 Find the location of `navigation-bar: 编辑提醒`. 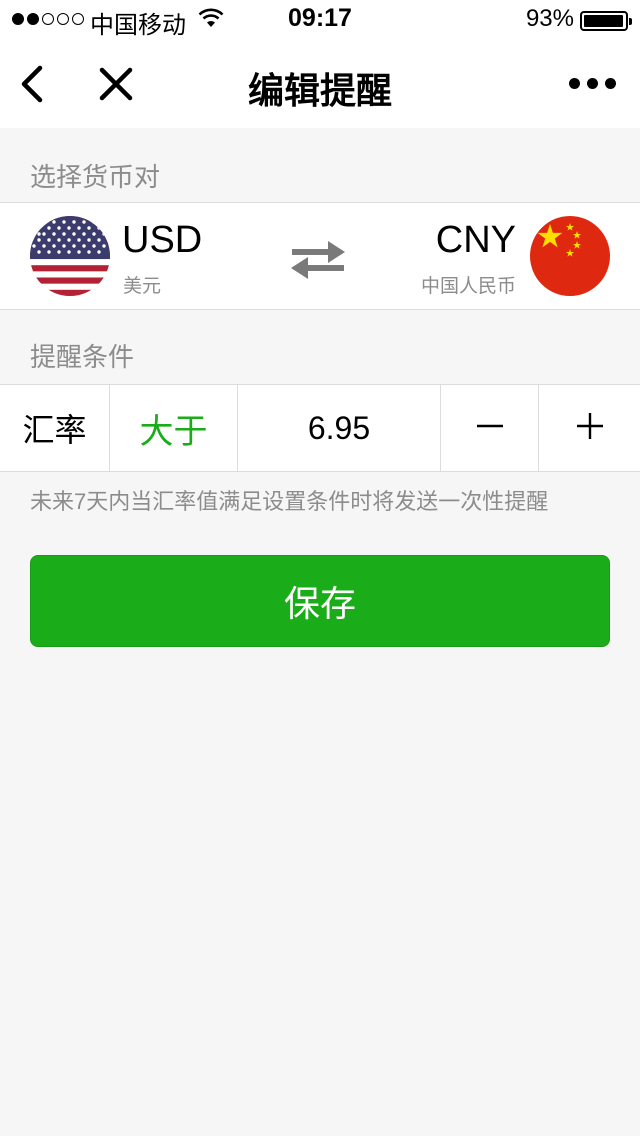

navigation-bar: 编辑提醒 is located at coordinates (320, 84).